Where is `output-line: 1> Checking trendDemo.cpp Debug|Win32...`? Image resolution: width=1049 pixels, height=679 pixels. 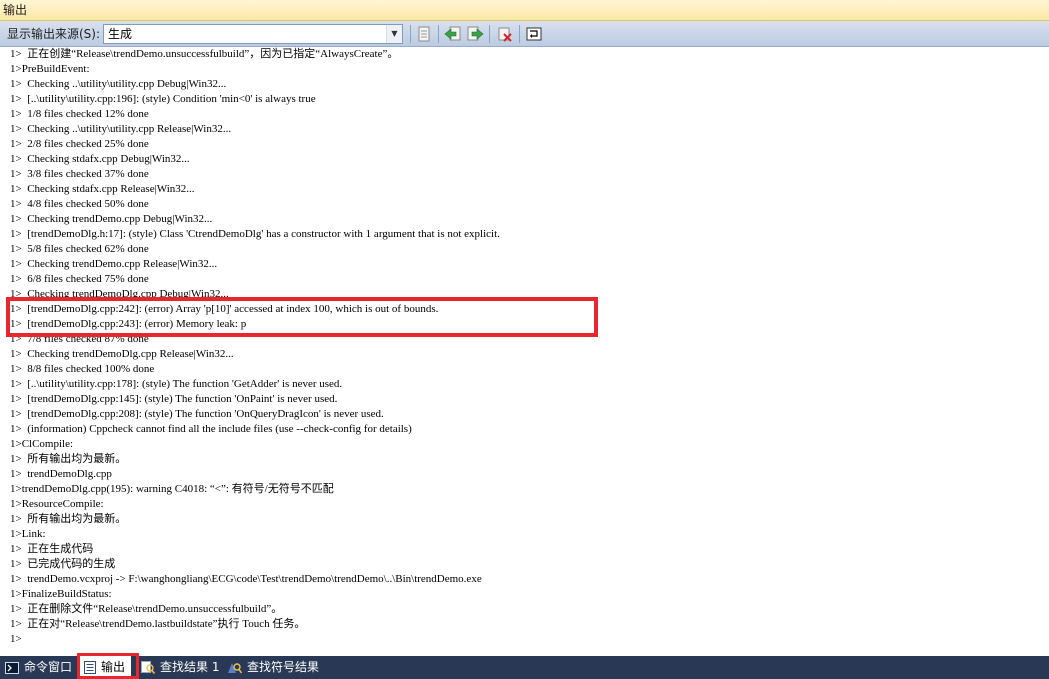 output-line: 1> Checking trendDemo.cpp Debug|Win32... is located at coordinates (111, 219).